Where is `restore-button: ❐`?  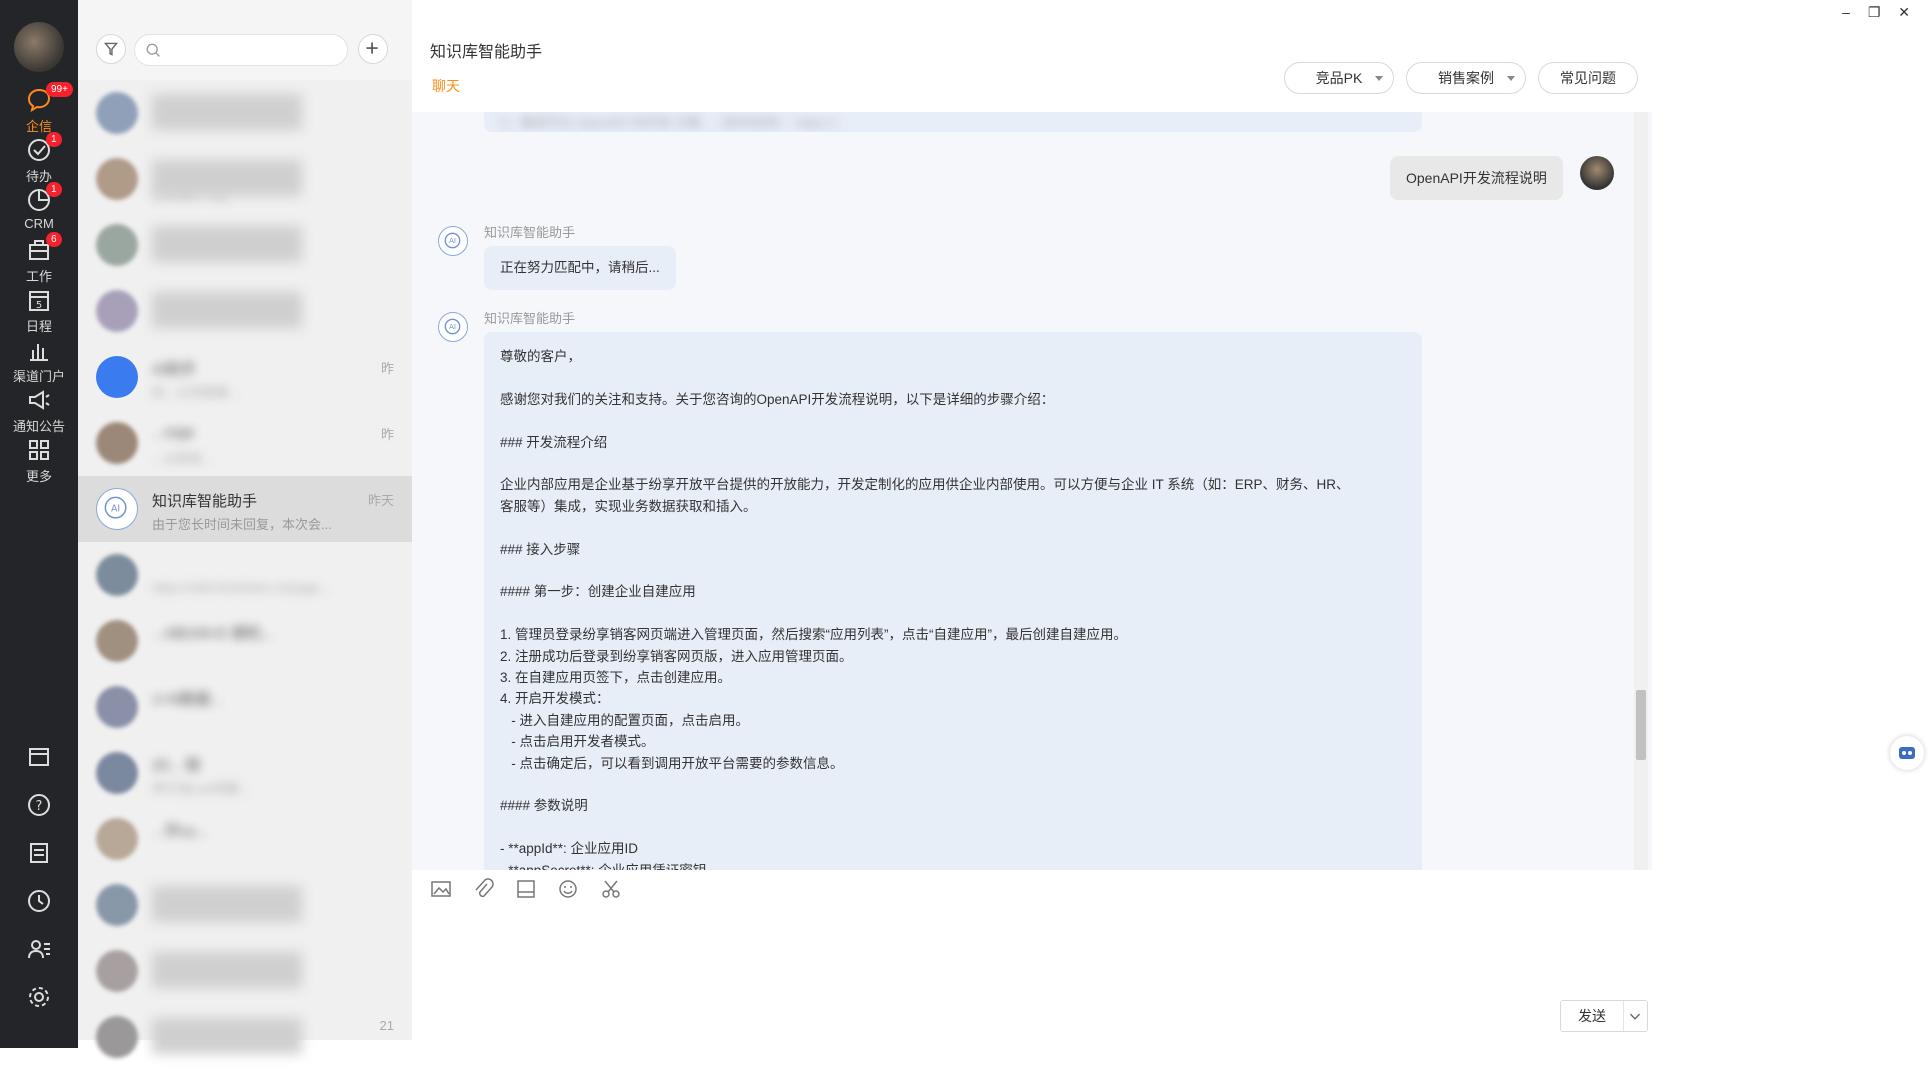
restore-button: ❐ is located at coordinates (1874, 12).